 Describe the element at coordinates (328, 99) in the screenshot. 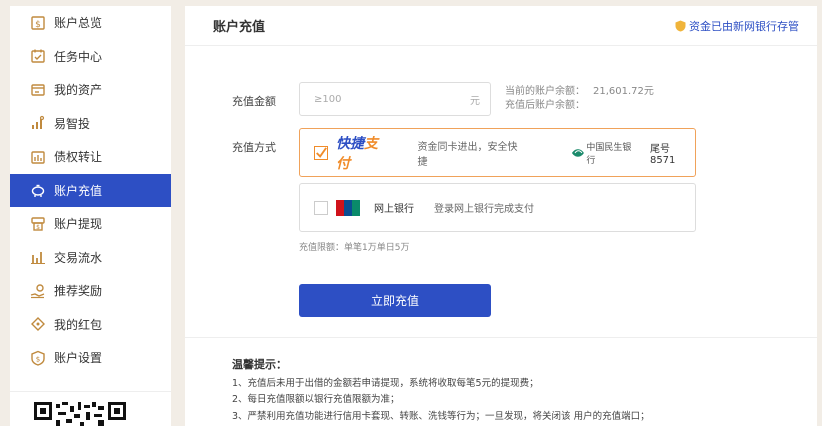

I see `amount-placeholder: ≥100` at that location.